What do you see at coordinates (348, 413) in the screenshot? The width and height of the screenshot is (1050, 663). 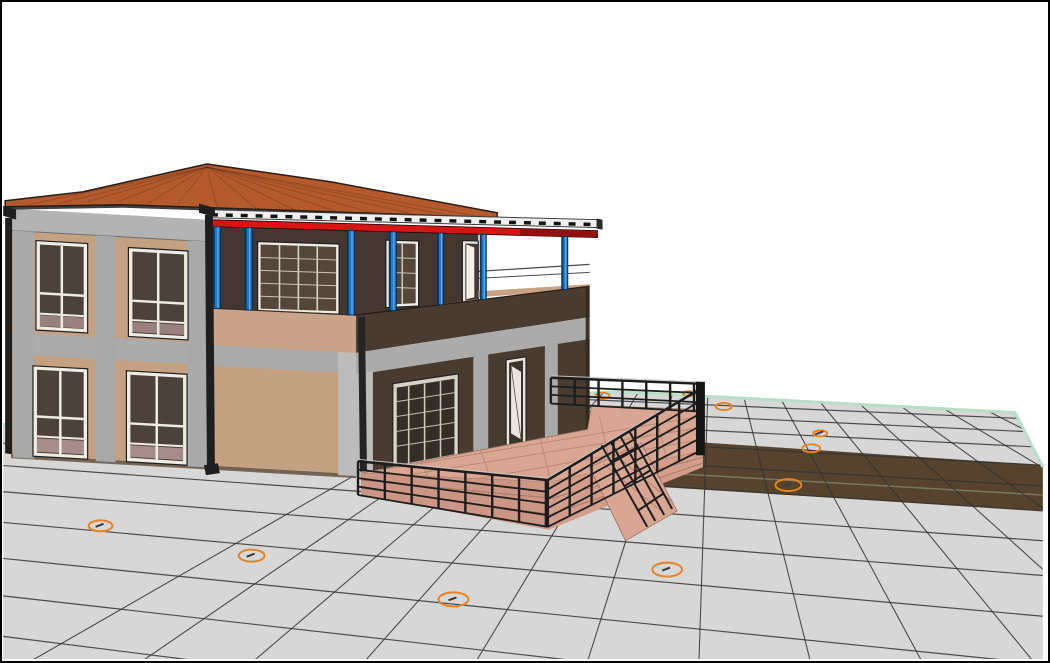 I see `corner-pilaster` at bounding box center [348, 413].